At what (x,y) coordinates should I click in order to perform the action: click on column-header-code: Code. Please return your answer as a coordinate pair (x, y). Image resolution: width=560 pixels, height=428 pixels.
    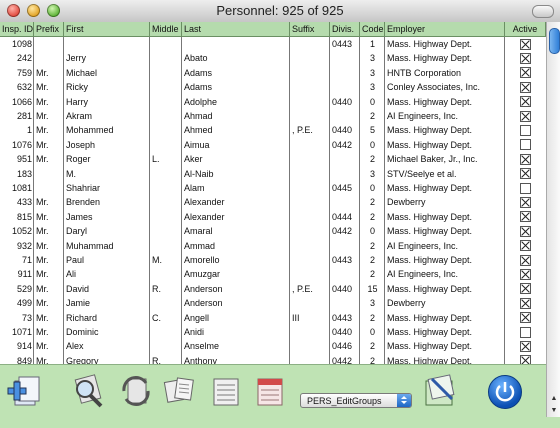
    Looking at the image, I should click on (372, 29).